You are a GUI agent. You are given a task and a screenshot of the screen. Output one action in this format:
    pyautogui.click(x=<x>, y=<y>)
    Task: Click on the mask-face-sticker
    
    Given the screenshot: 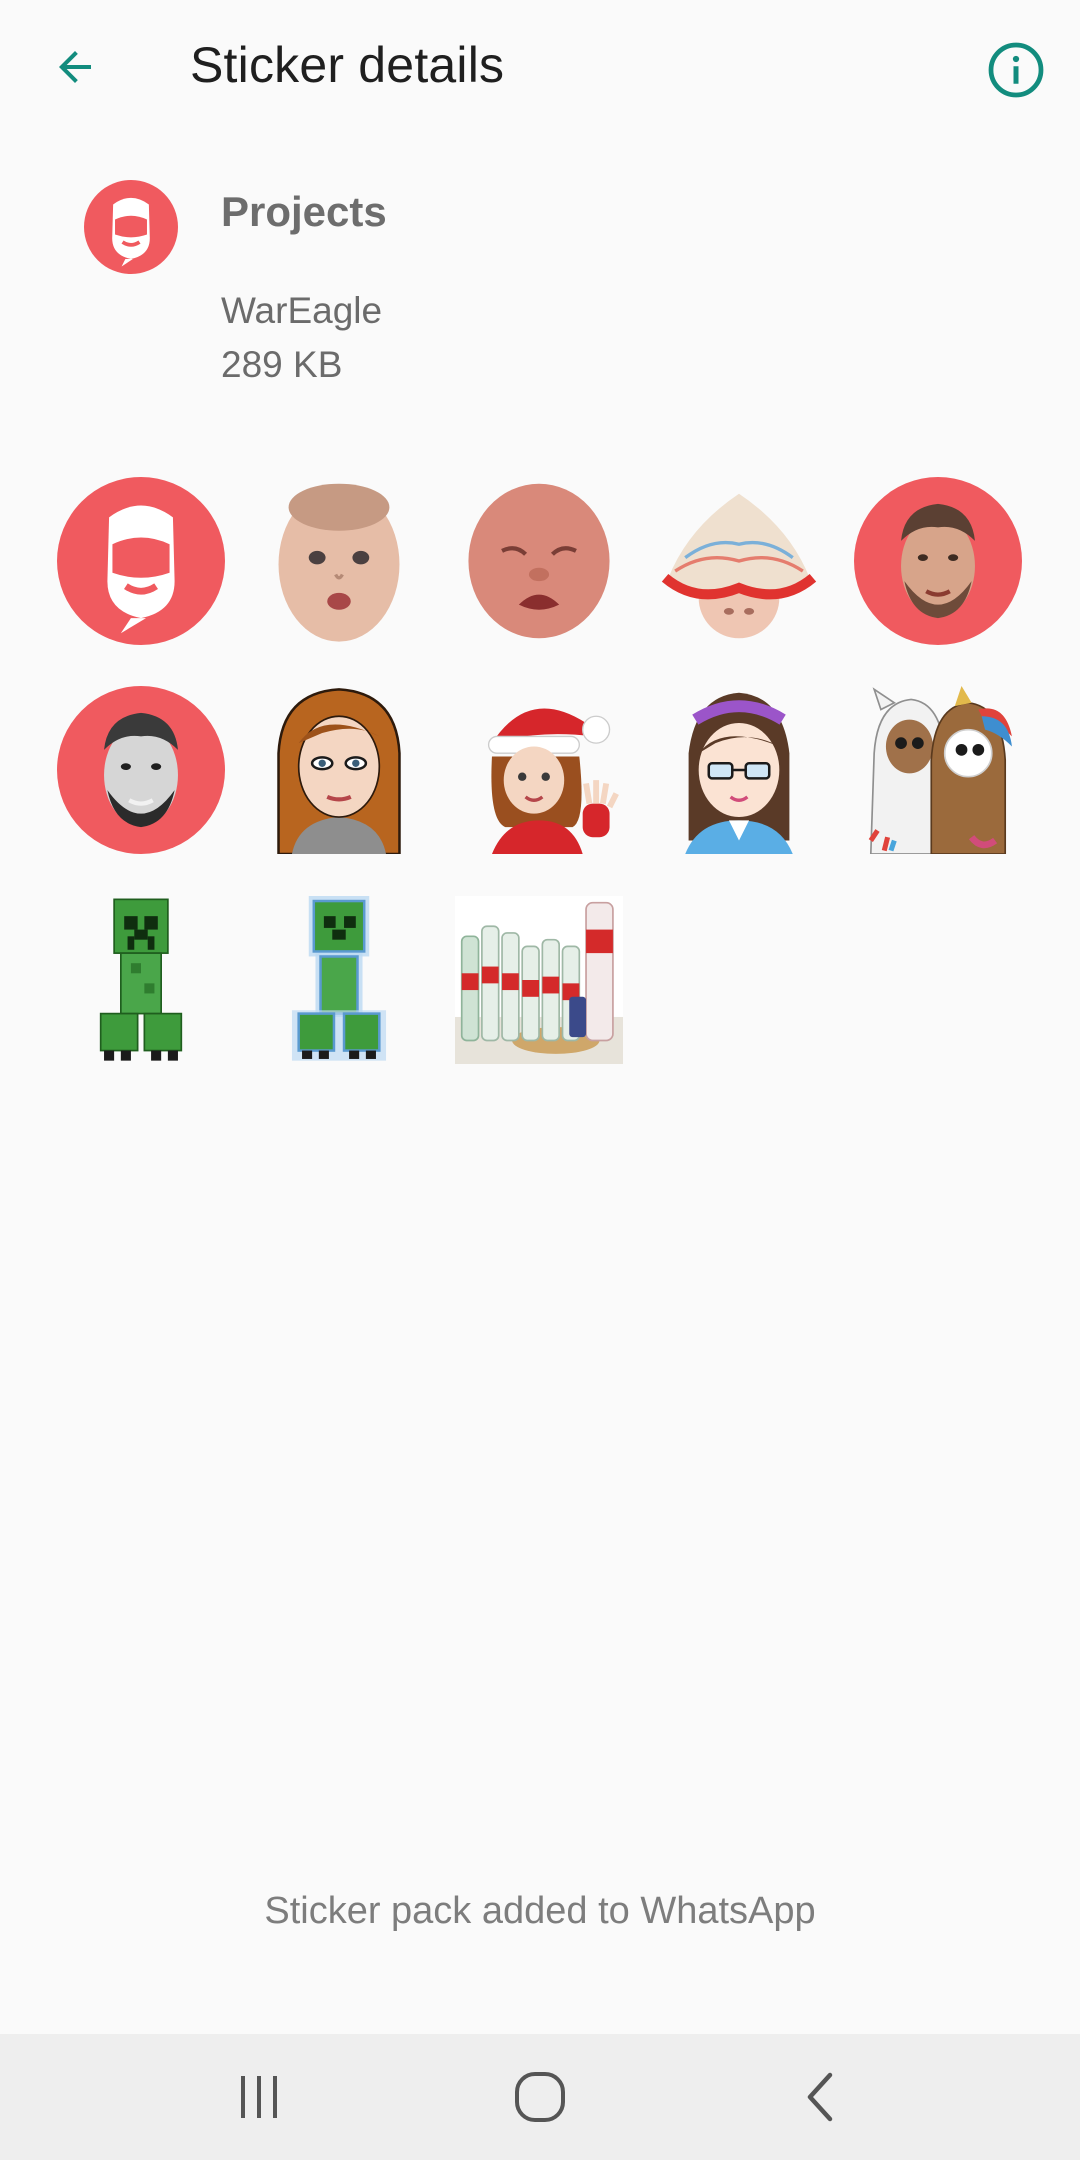 What is the action you would take?
    pyautogui.click(x=141, y=561)
    